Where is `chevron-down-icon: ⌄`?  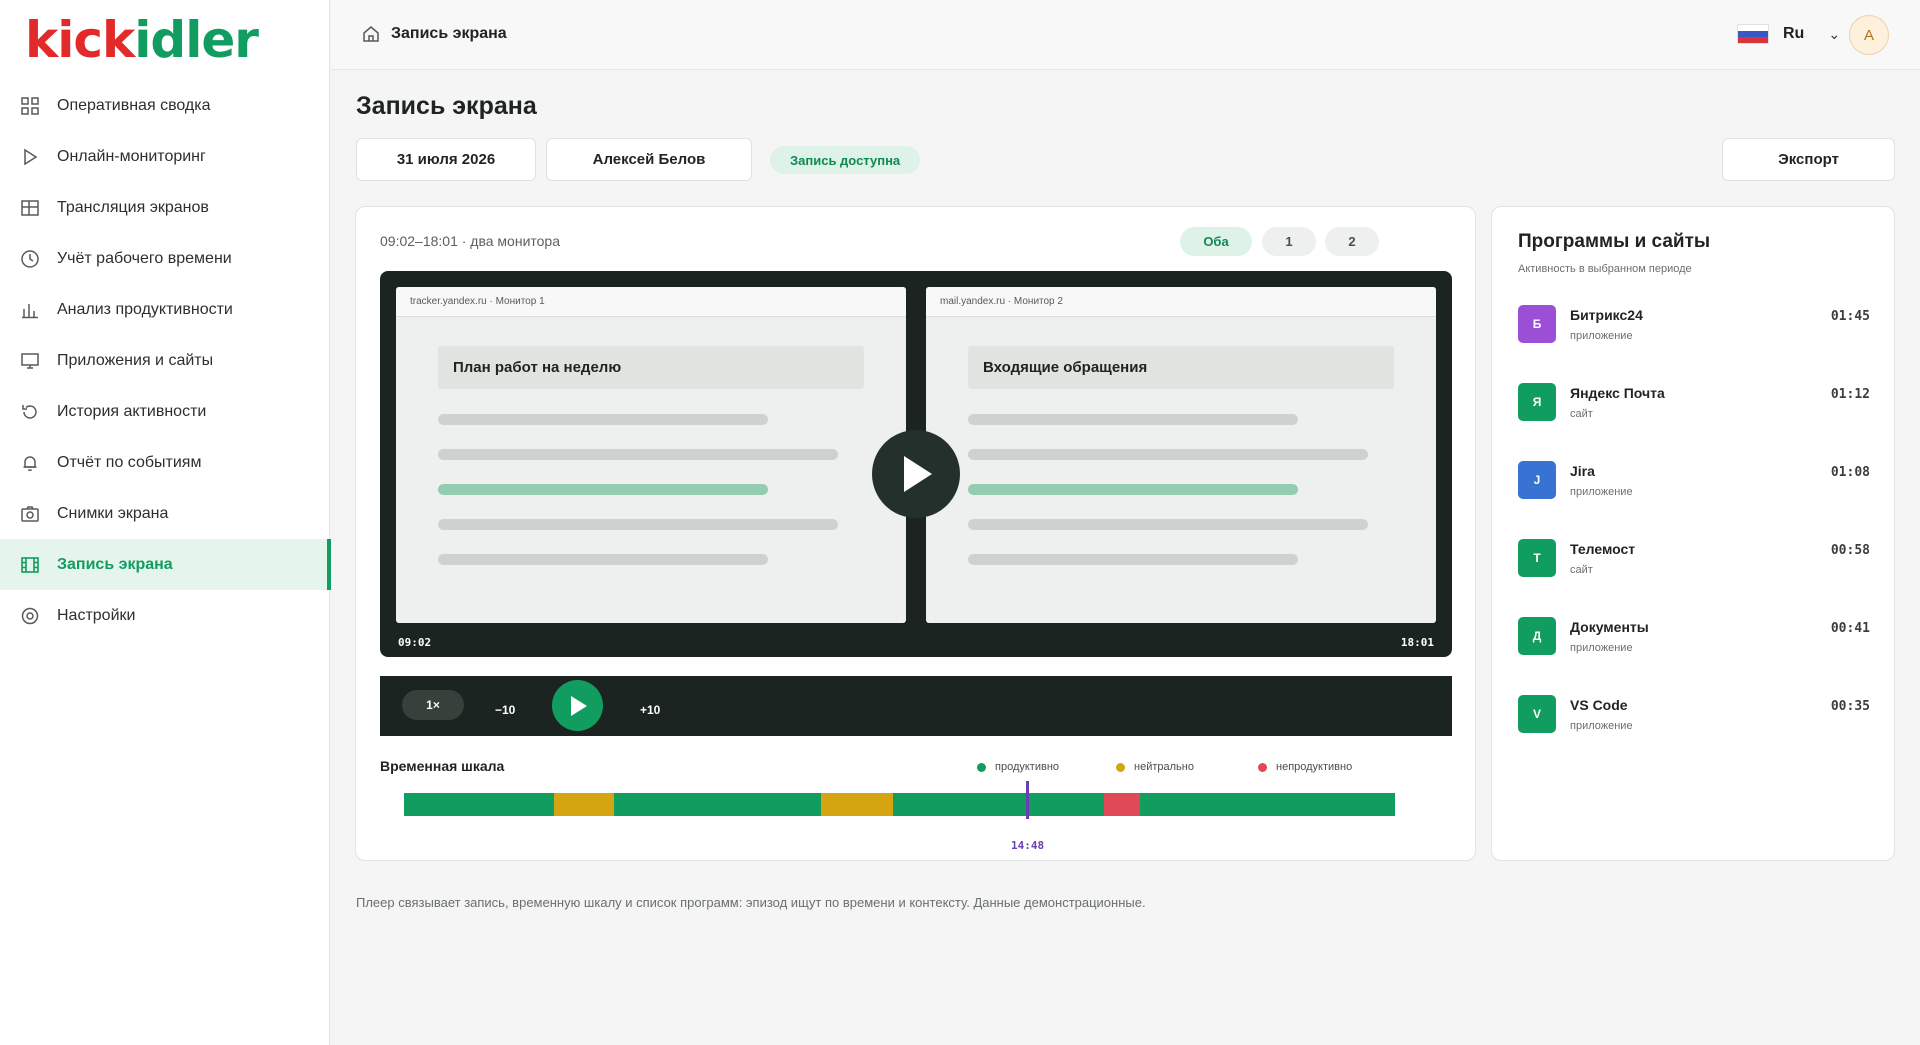 chevron-down-icon: ⌄ is located at coordinates (1834, 33).